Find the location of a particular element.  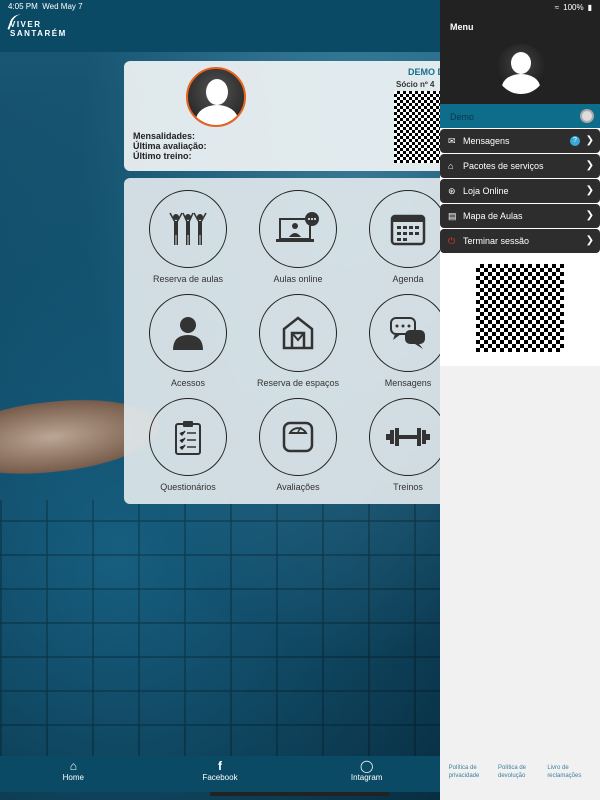

battery-icon: ▮ is located at coordinates (589, 7).